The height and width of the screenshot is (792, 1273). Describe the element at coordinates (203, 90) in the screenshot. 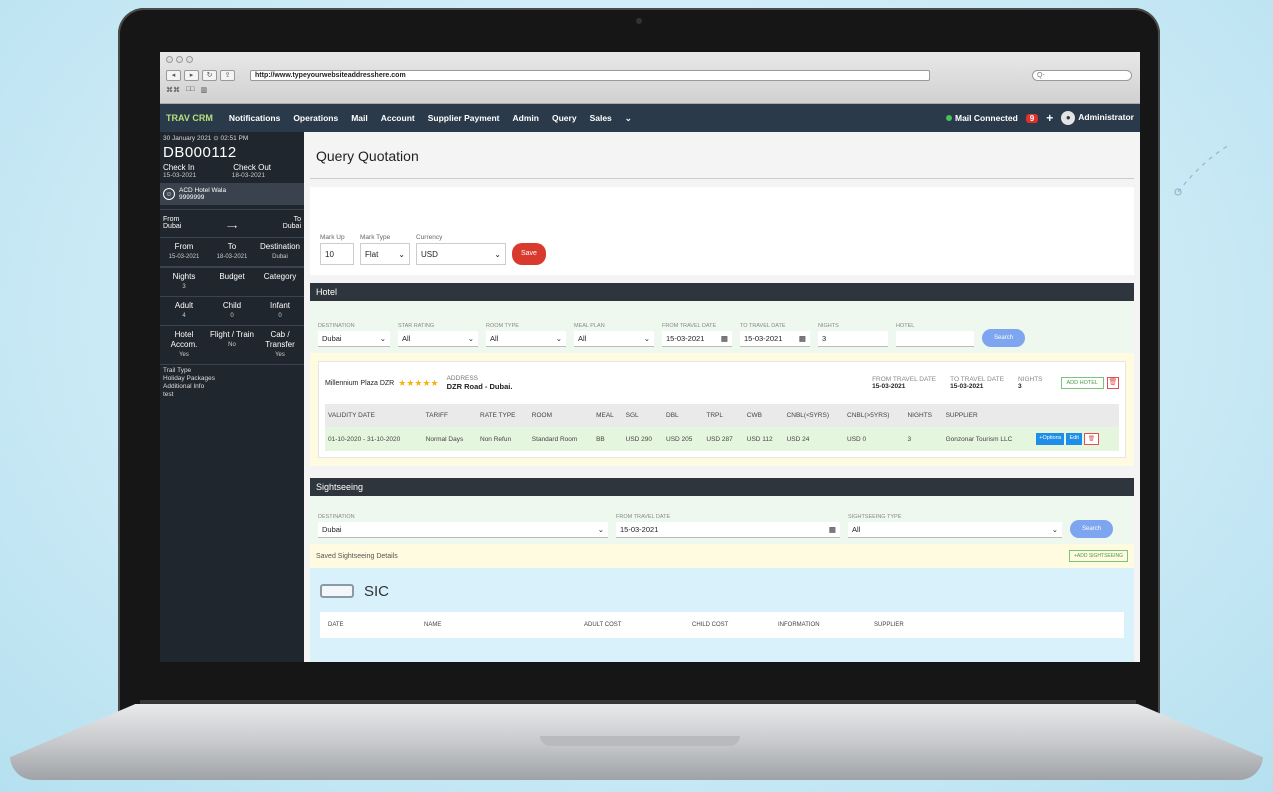

I see `bookmark-item: ▥` at that location.